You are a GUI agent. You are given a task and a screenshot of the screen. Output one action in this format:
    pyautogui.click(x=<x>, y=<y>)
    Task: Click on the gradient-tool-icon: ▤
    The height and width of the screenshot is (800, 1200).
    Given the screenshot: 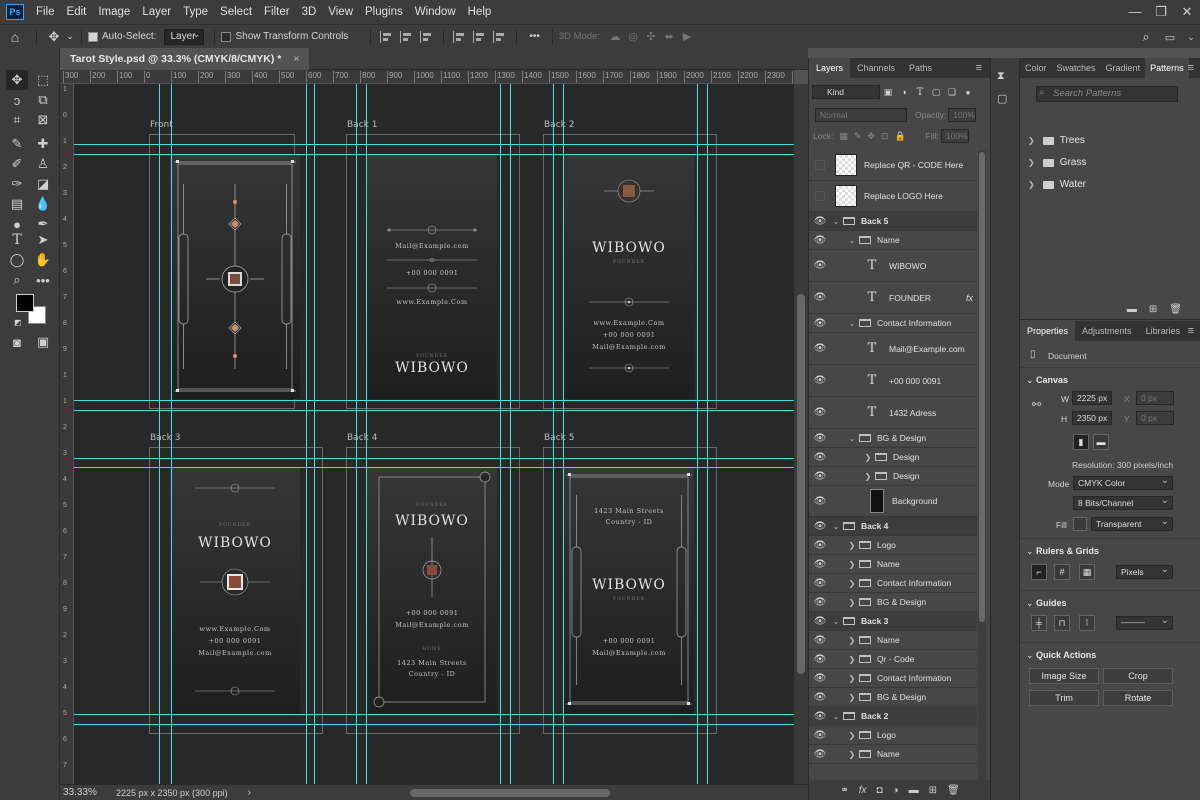 What is the action you would take?
    pyautogui.click(x=17, y=204)
    